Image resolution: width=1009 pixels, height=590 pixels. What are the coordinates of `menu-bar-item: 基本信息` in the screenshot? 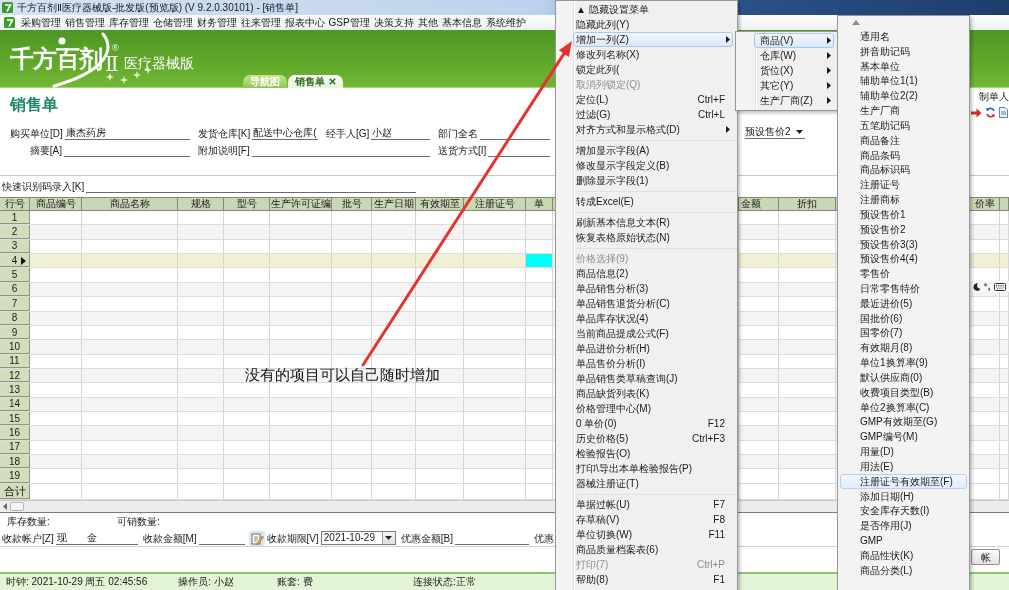 It's located at (462, 22).